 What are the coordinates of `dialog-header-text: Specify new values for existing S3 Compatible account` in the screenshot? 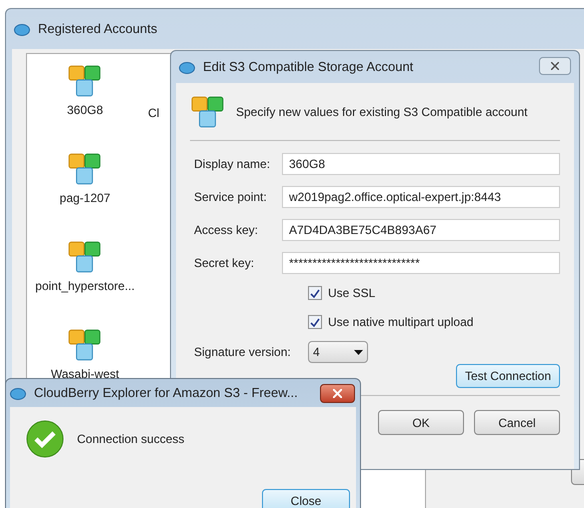 It's located at (382, 112).